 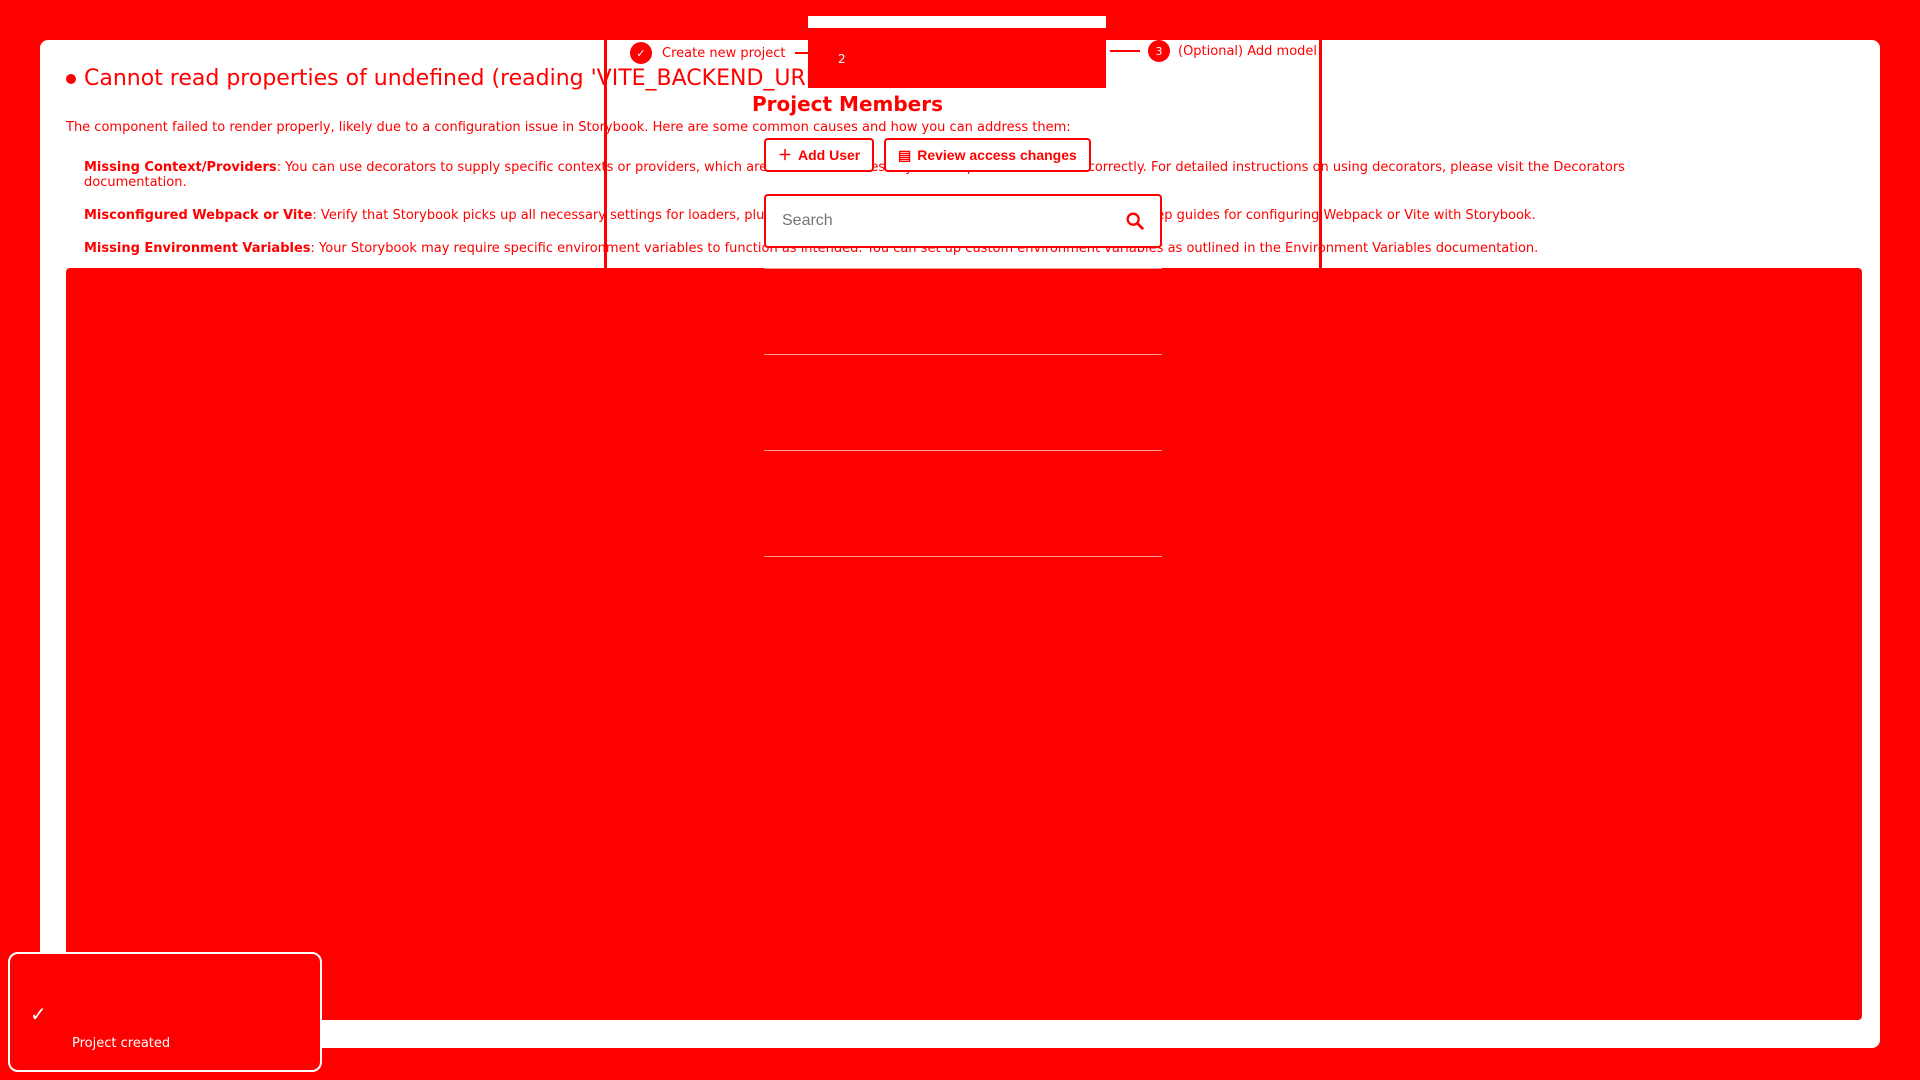 I want to click on toast-notification: ✓ Project created, so click(x=165, y=1012).